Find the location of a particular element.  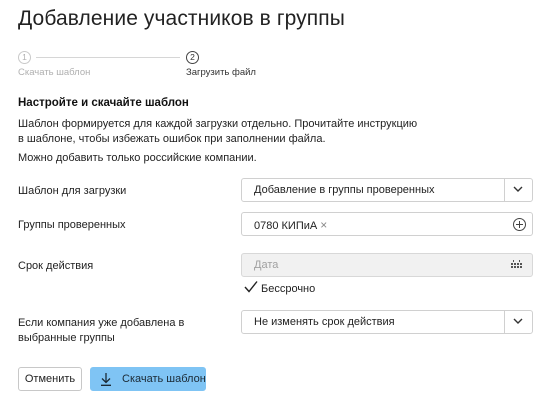

groups-label: Группы проверенных is located at coordinates (72, 225).